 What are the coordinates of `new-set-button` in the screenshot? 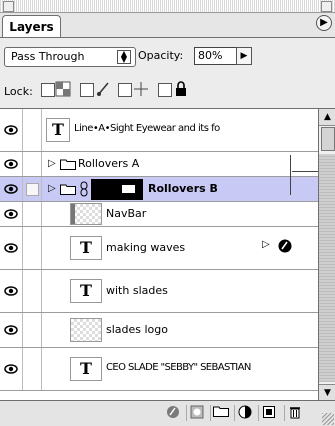 It's located at (220, 413).